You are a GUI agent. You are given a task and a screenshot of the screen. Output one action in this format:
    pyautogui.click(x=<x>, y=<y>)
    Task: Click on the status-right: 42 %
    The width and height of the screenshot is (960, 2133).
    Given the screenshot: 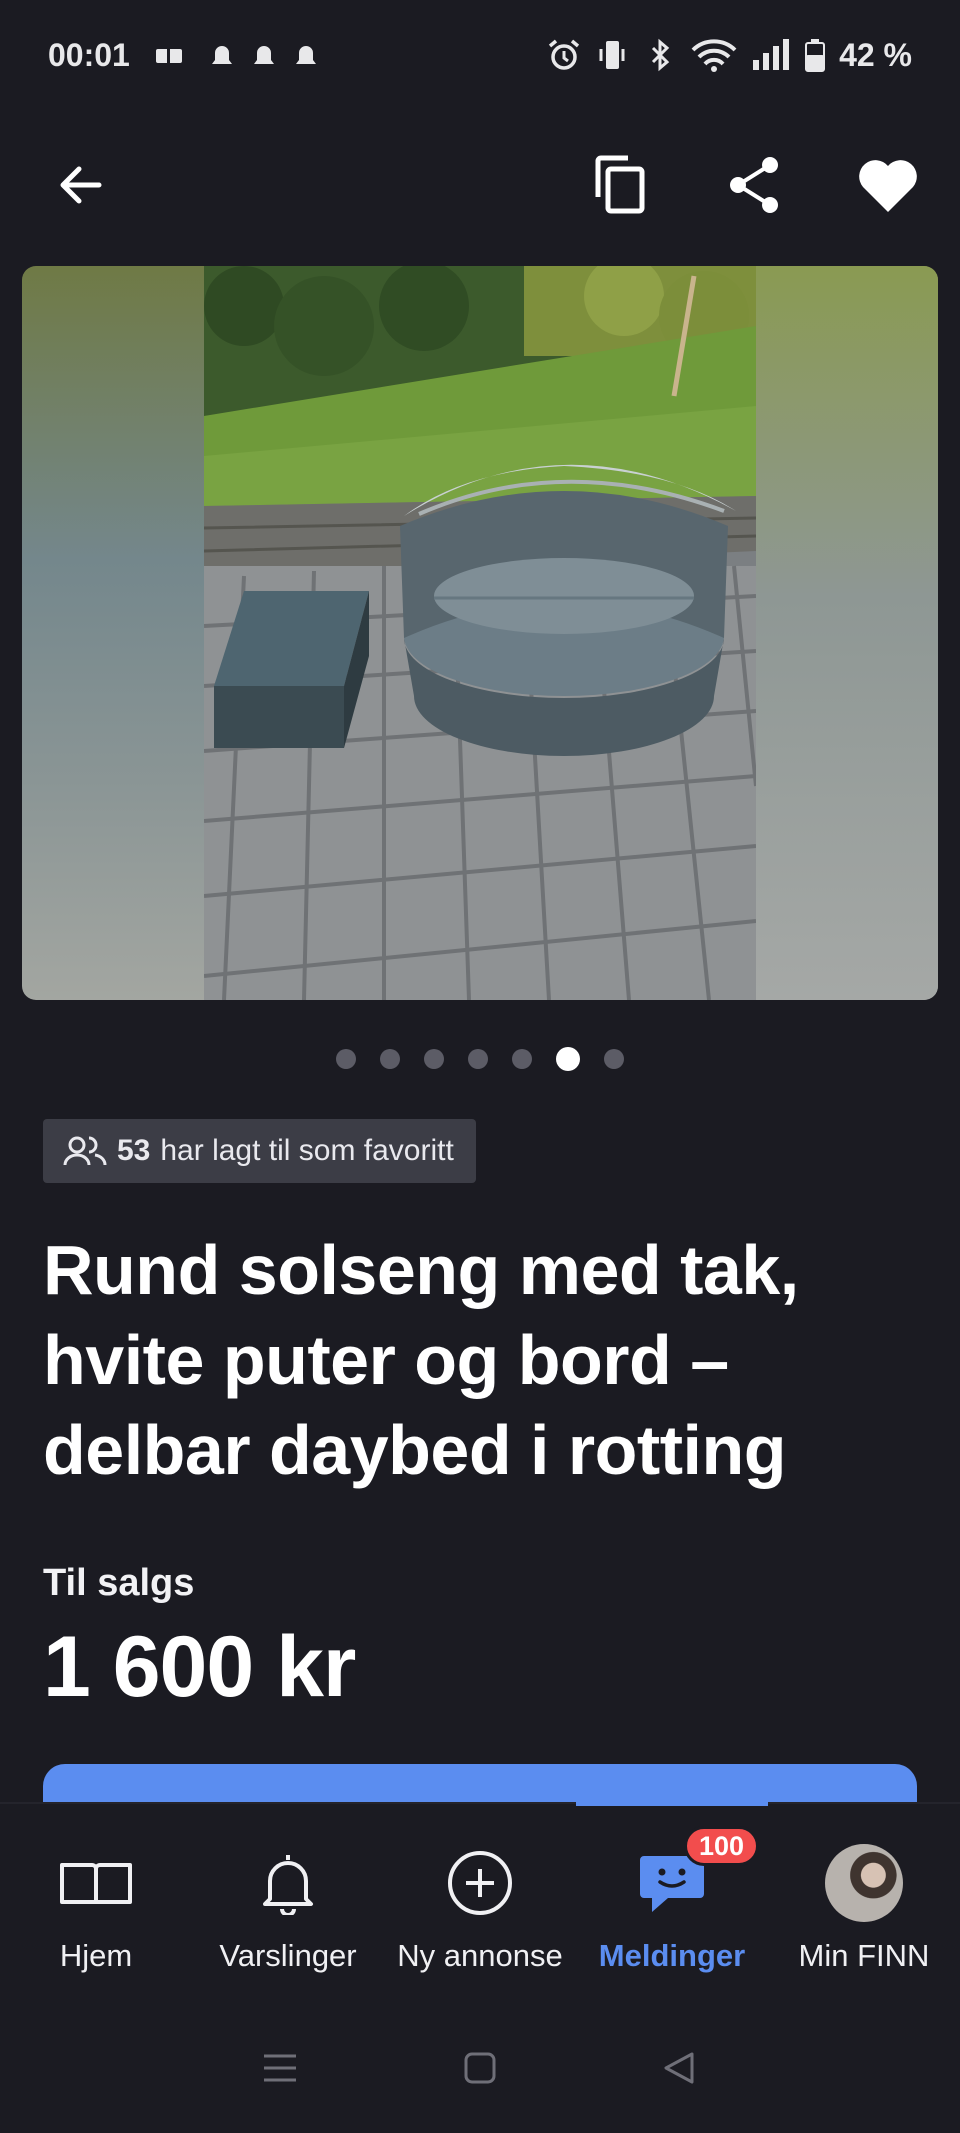 What is the action you would take?
    pyautogui.click(x=729, y=55)
    